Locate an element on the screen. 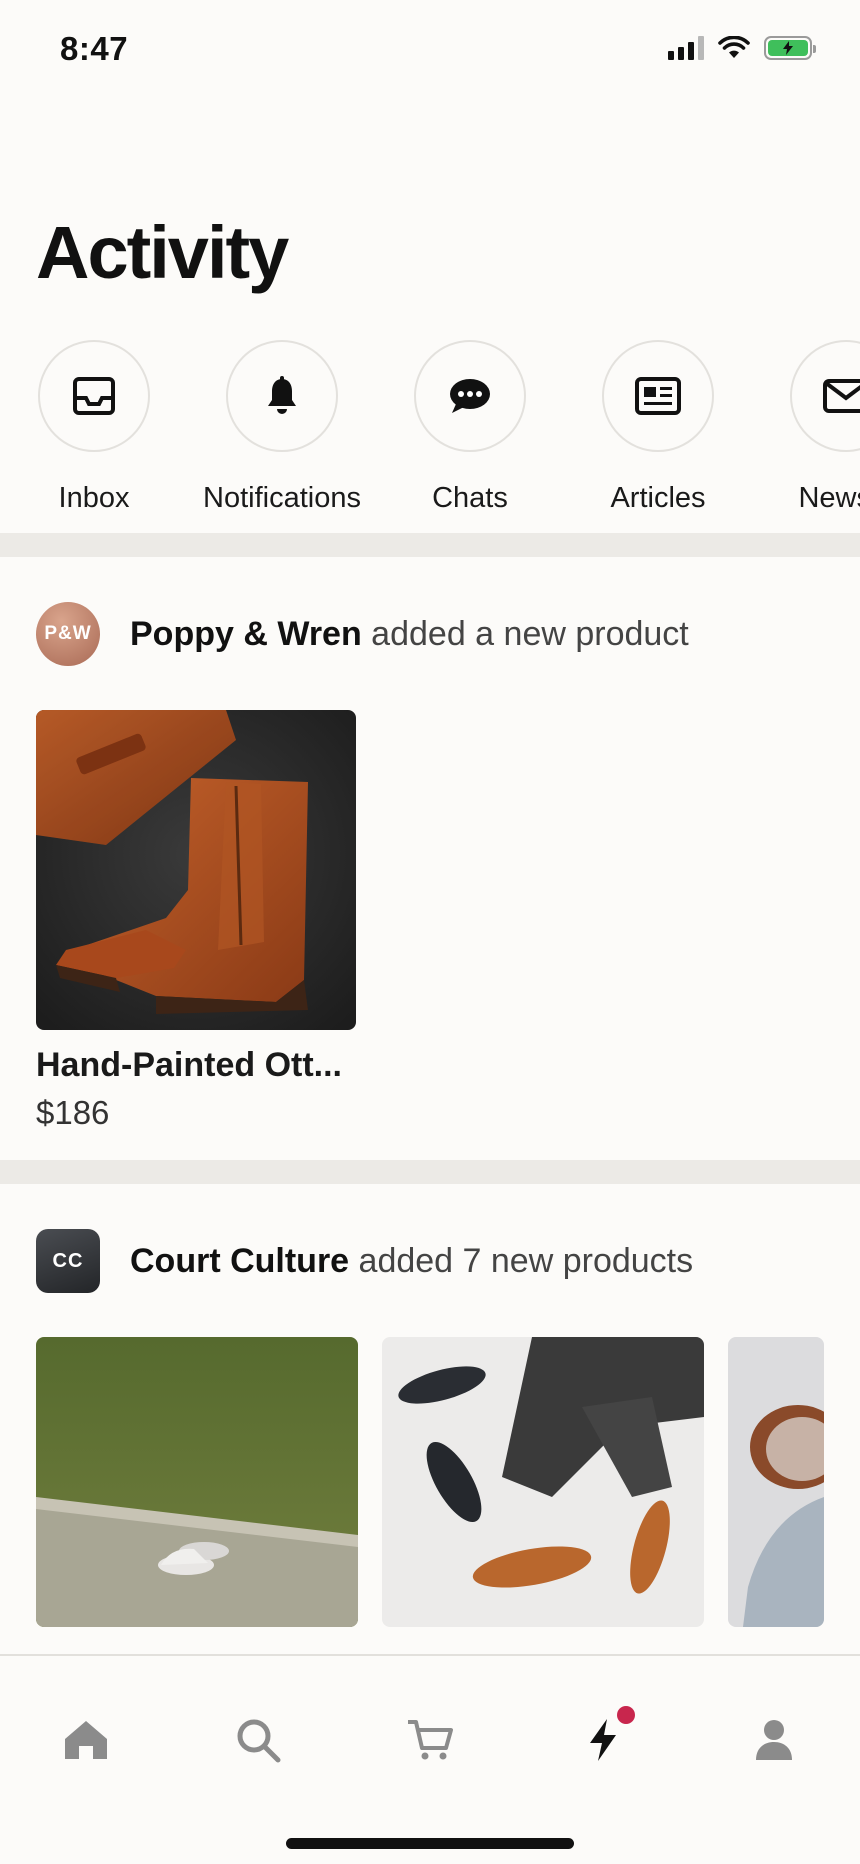 The image size is (860, 1864). category-label: Inbox is located at coordinates (94, 498).